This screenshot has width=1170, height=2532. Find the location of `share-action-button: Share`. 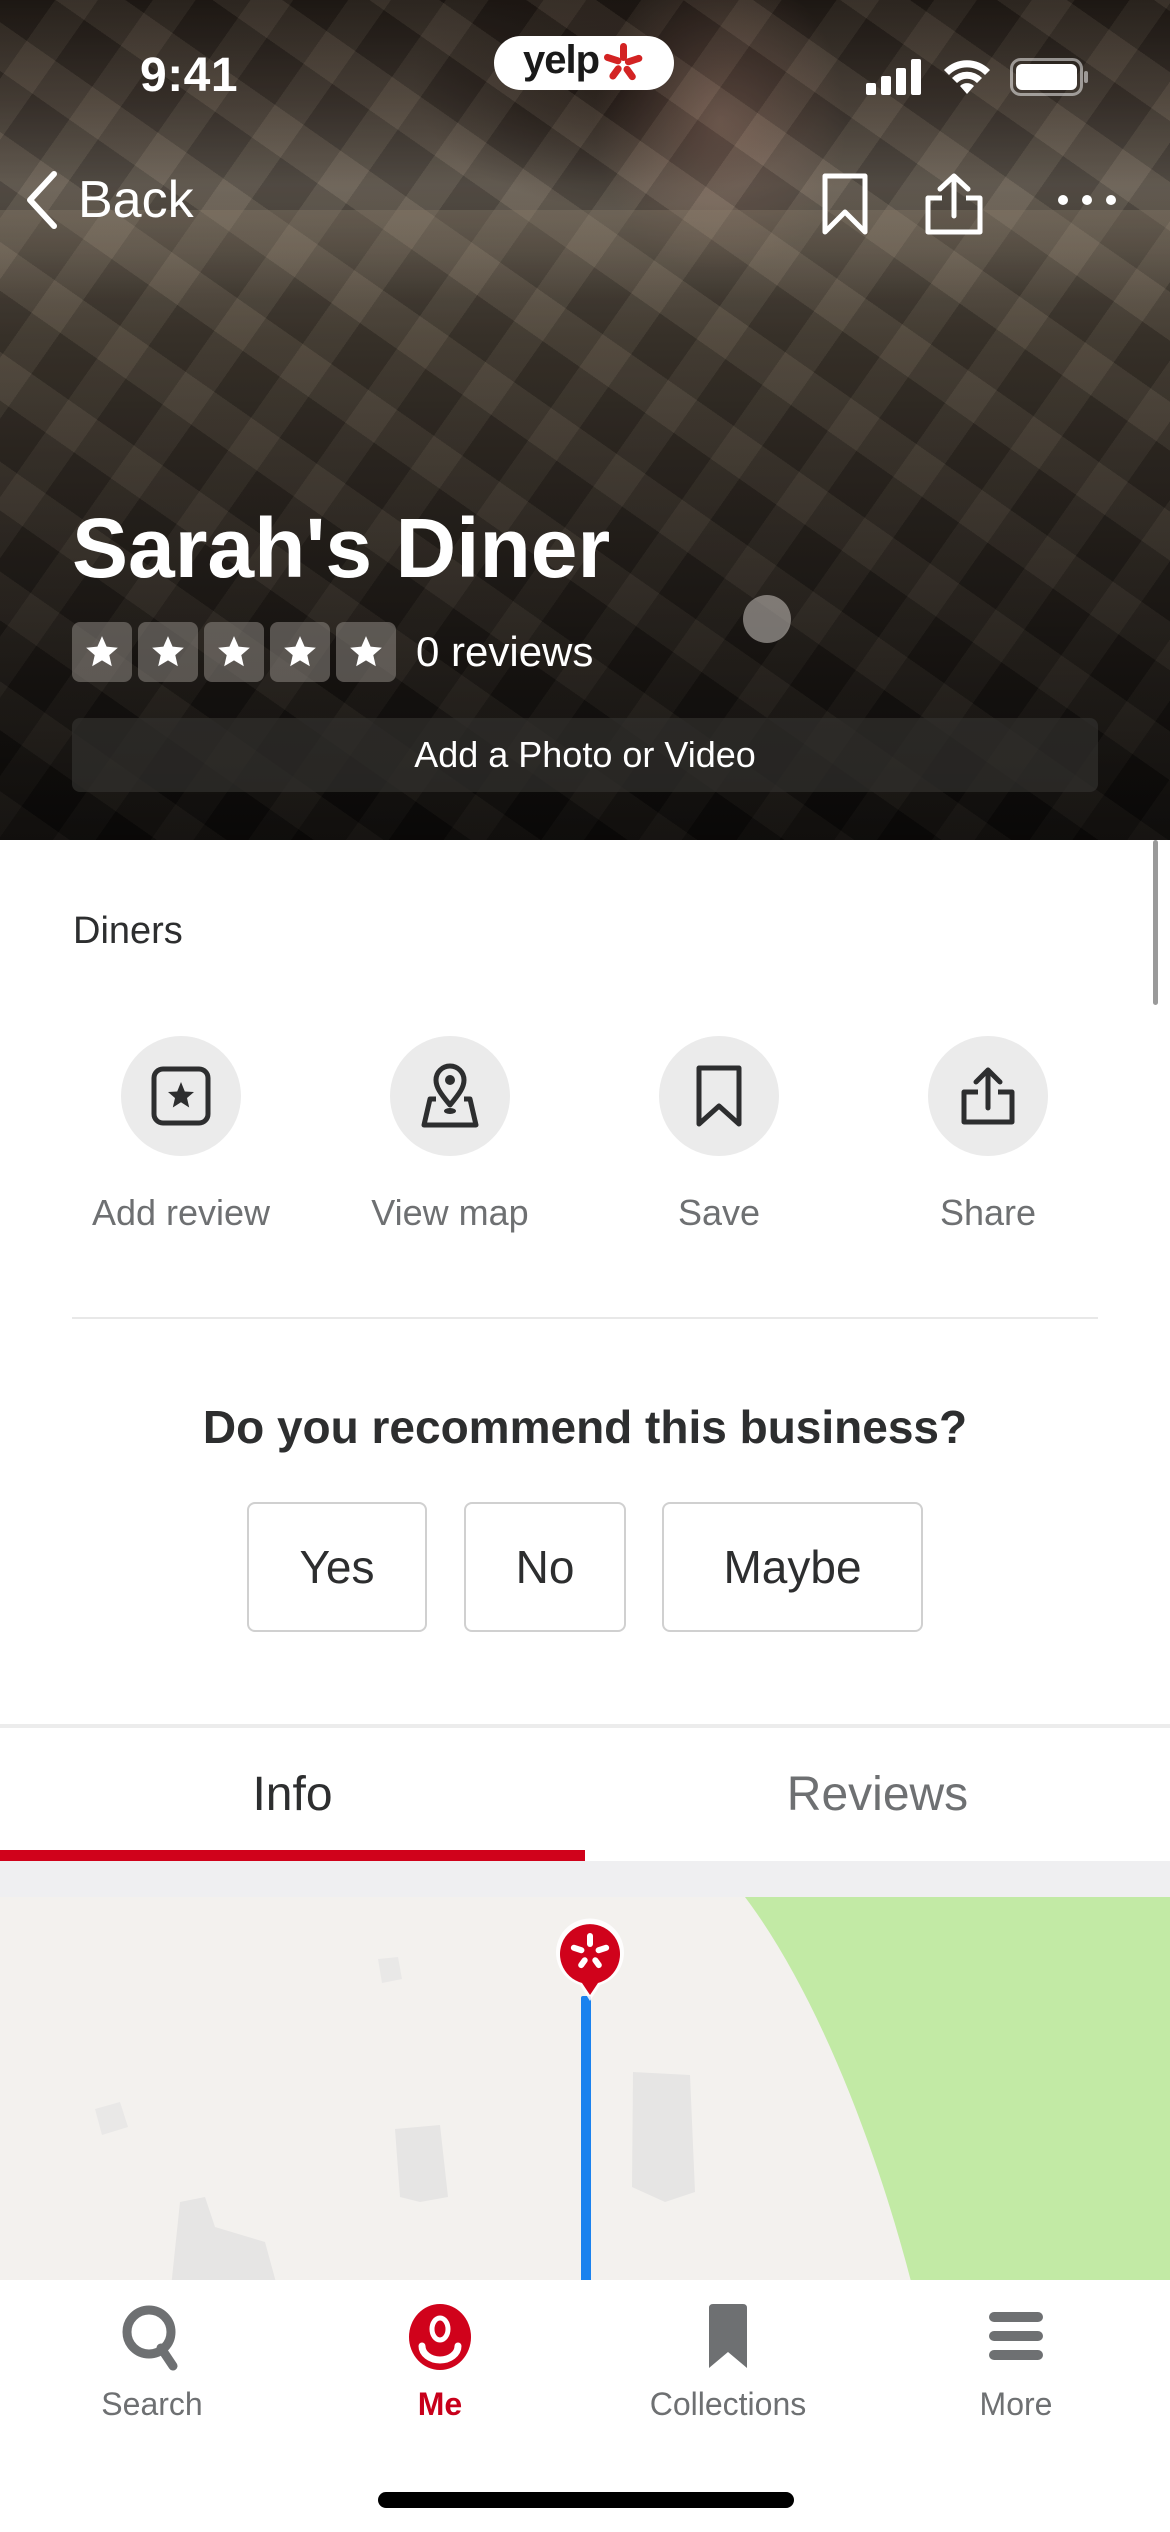

share-action-button: Share is located at coordinates (988, 1135).